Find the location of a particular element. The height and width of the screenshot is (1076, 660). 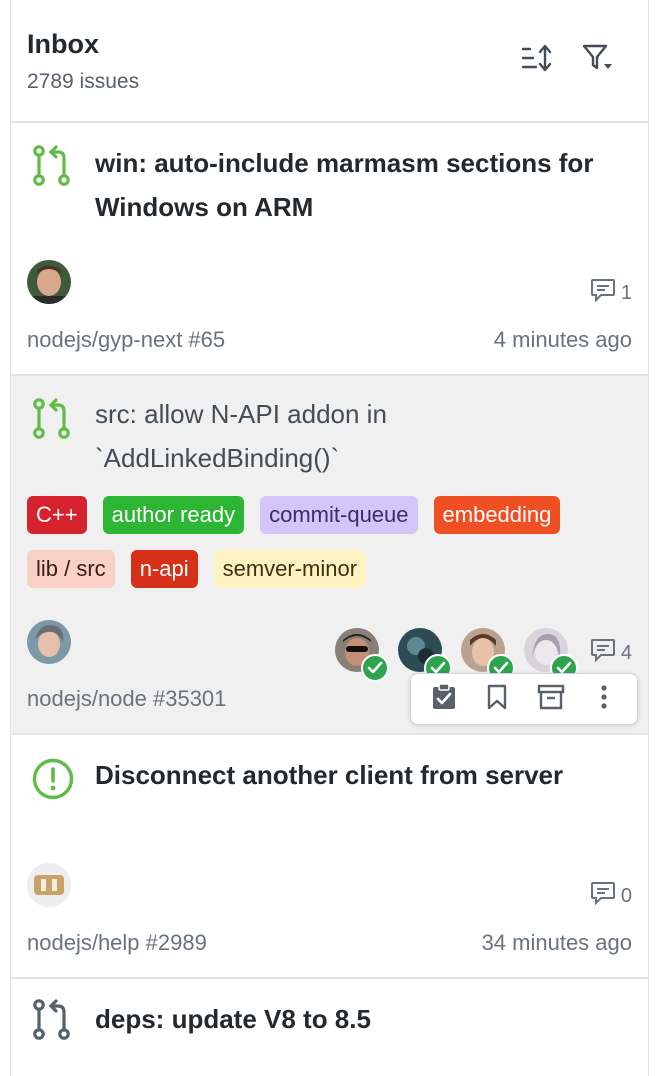

bookmark-icon is located at coordinates (497, 699).